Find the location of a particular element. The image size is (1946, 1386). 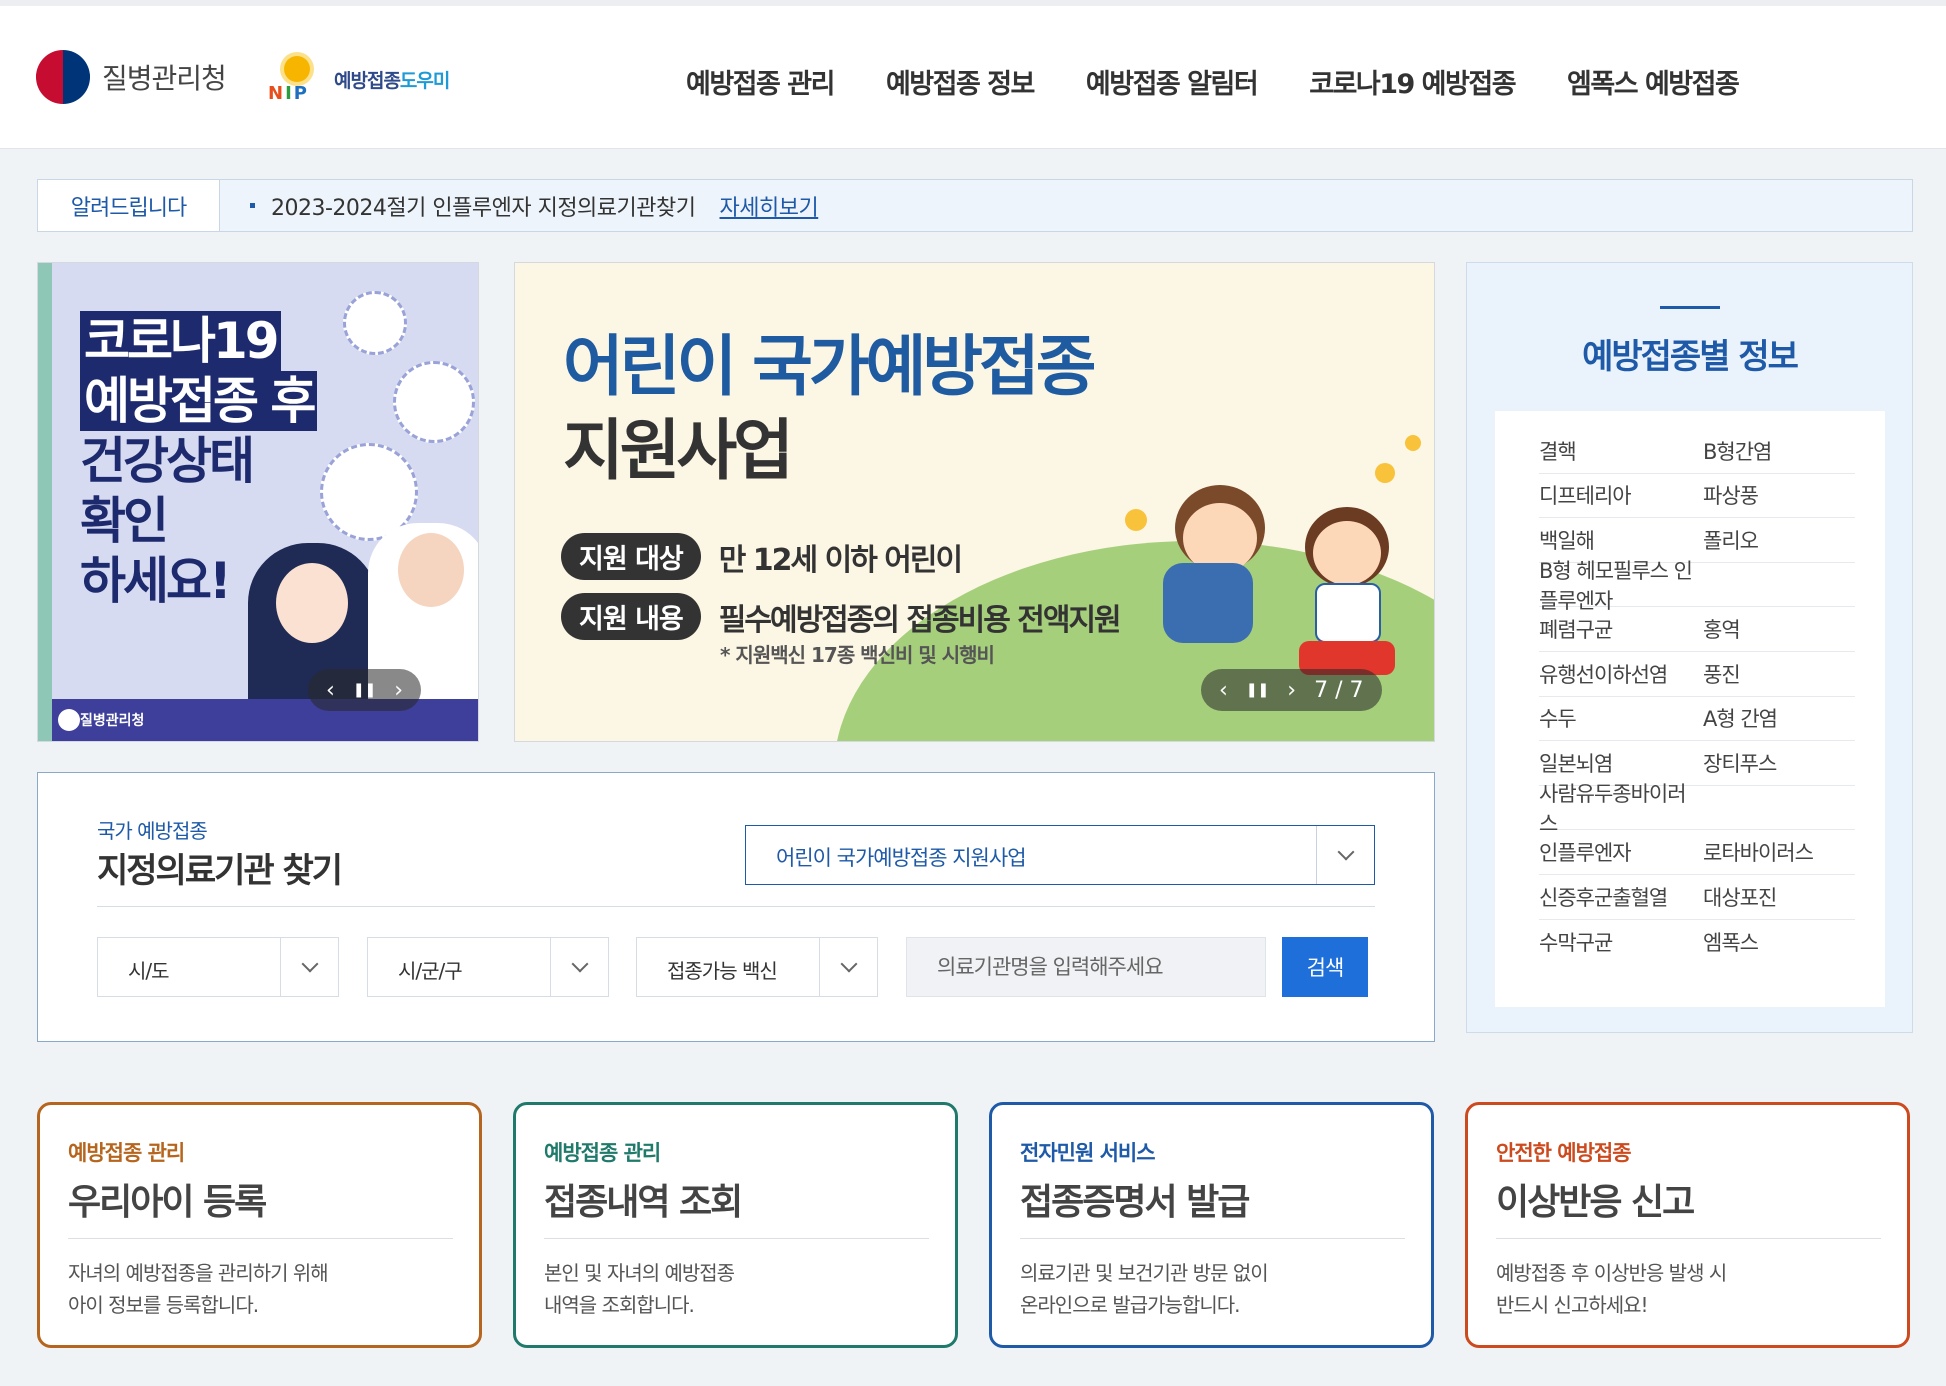

support-target-label: 지원 대상 is located at coordinates (631, 556).